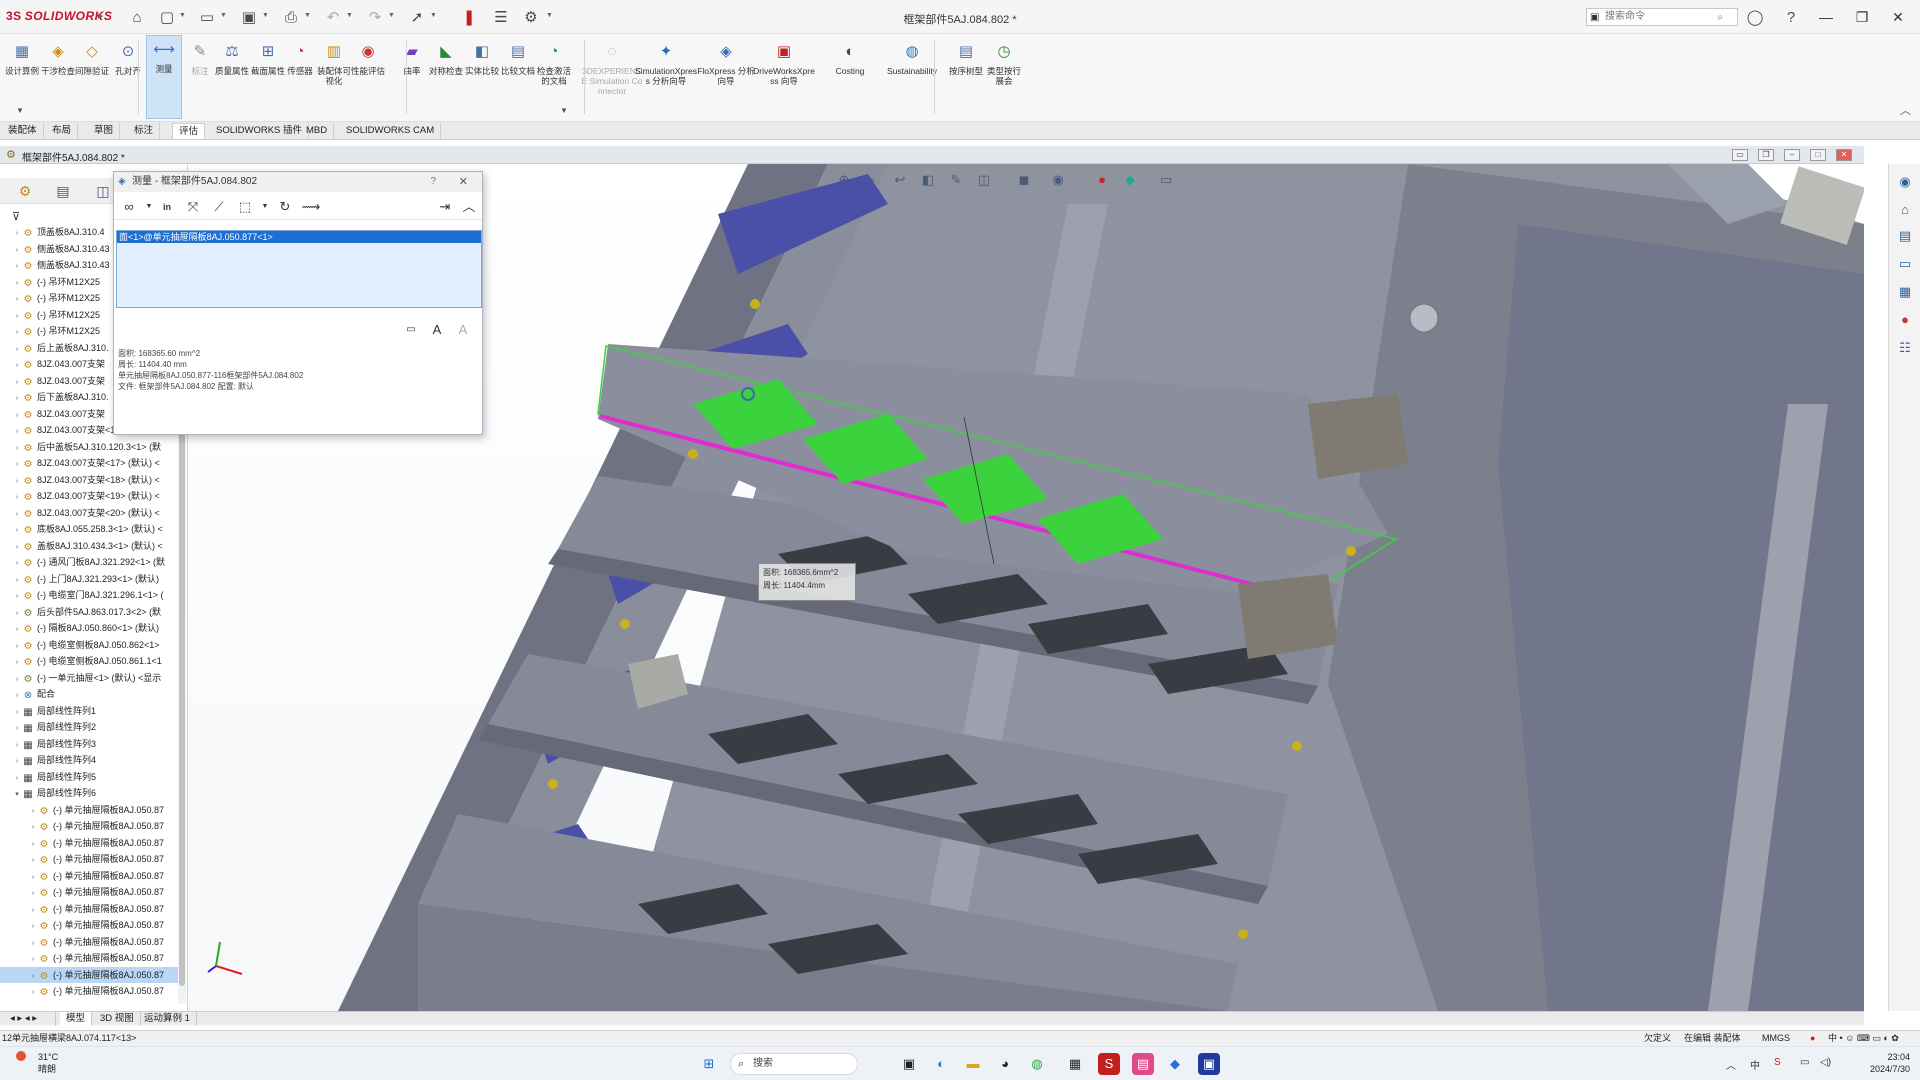  I want to click on tree-item: › ▦ 局部线性阵列3, so click(93, 744).